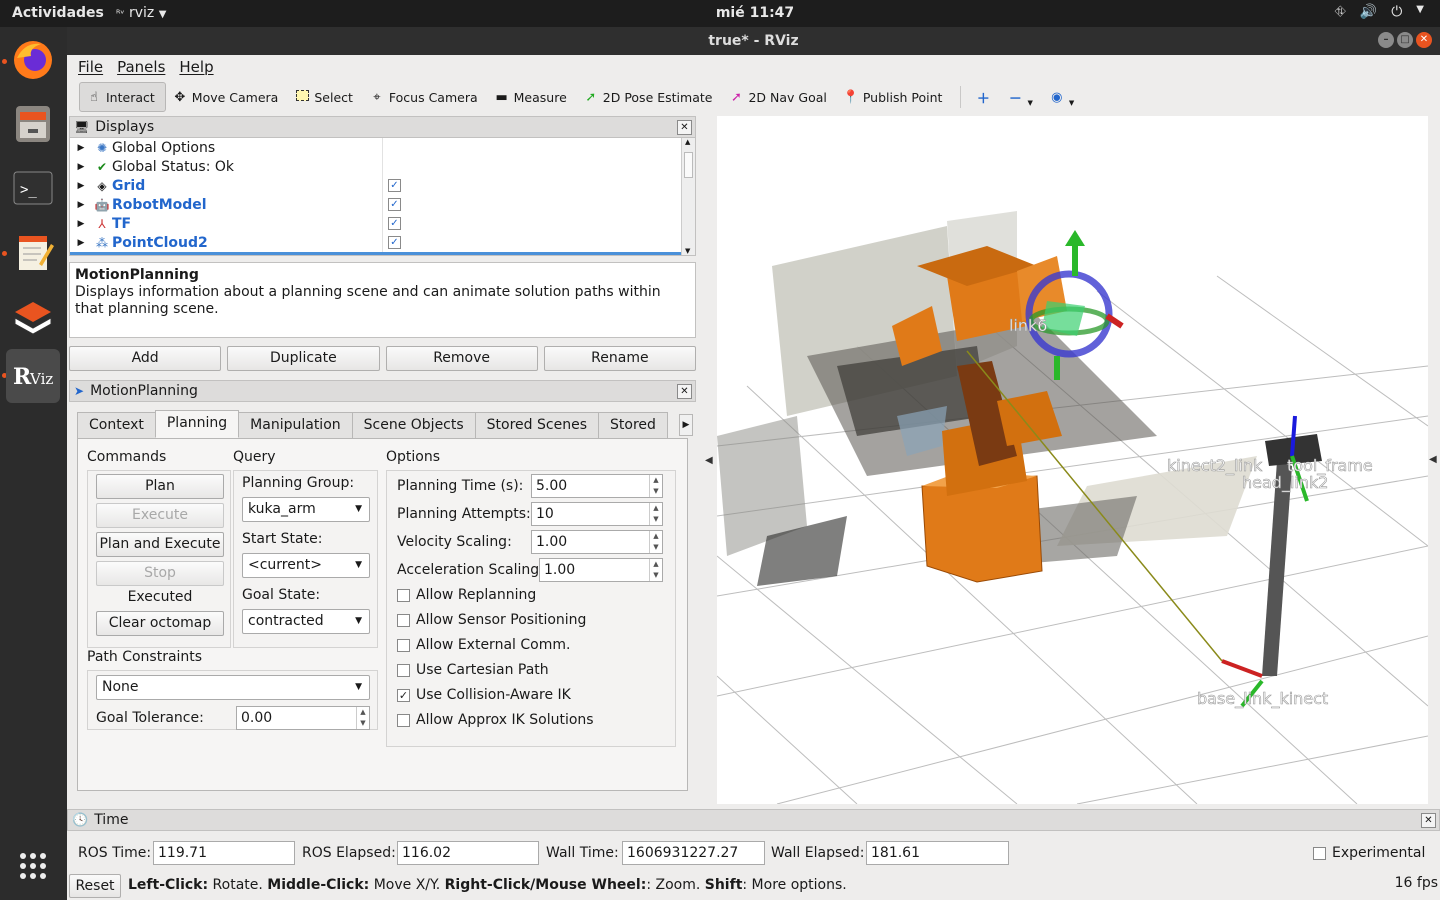  What do you see at coordinates (227, 97) in the screenshot?
I see `tool-move-camera: ✥ Move Camera` at bounding box center [227, 97].